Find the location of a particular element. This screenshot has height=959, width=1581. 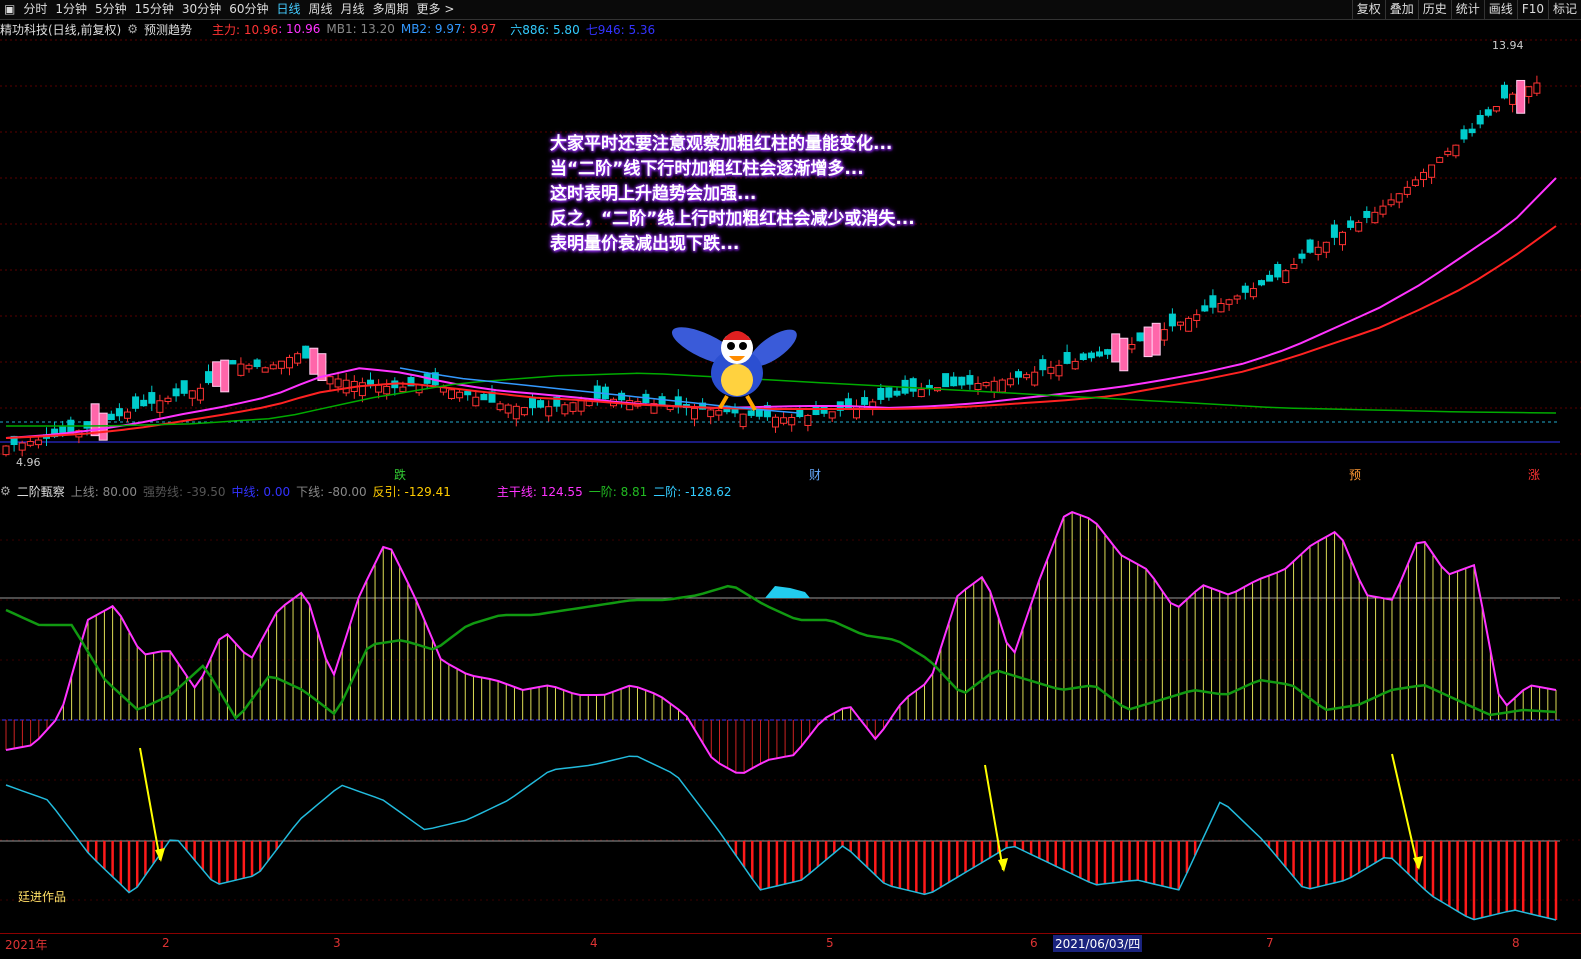

date-tick-label: 3 is located at coordinates (337, 943).